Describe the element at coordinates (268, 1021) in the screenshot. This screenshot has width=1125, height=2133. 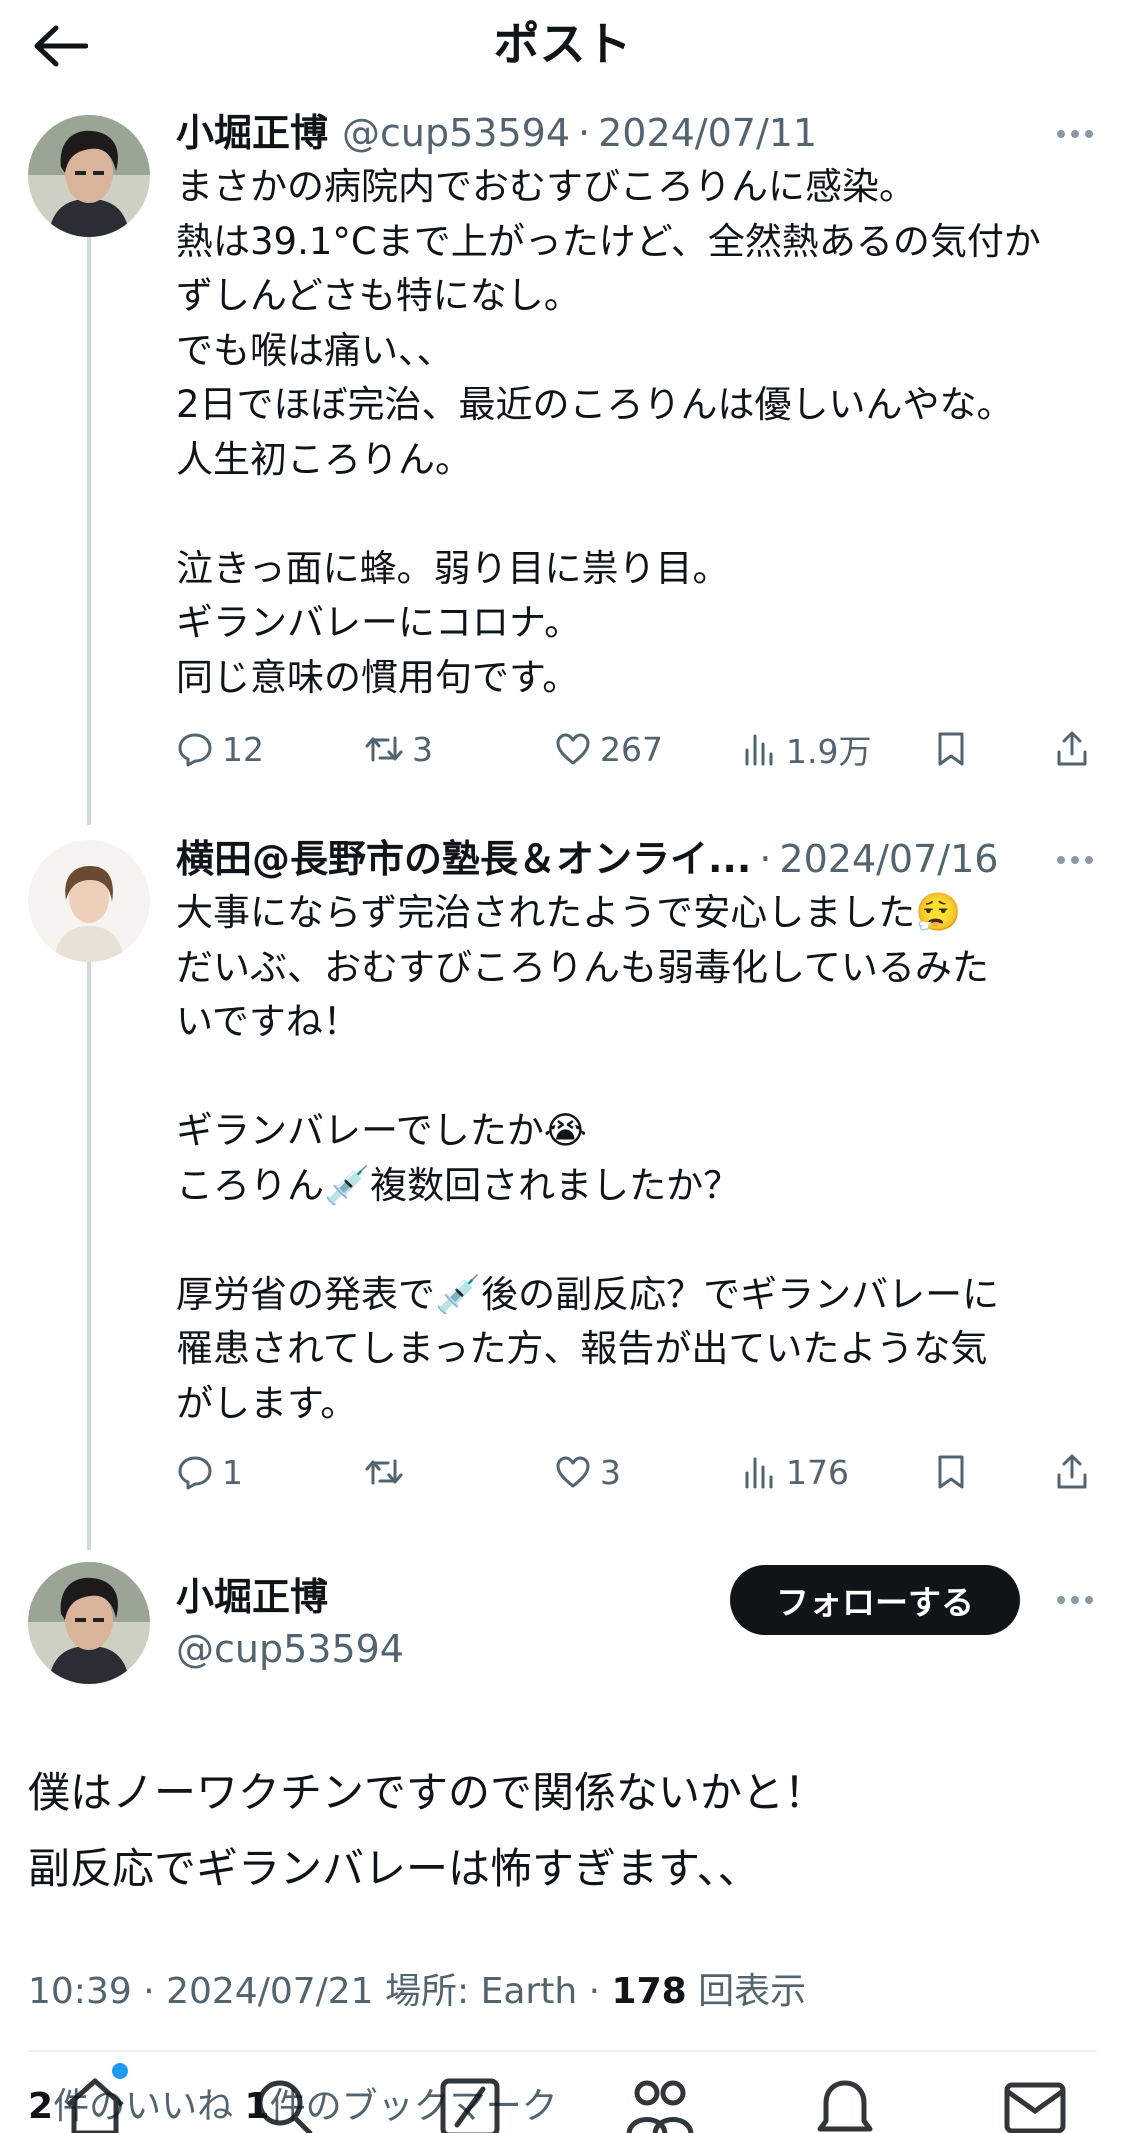
I see `text-line: いですね！` at that location.